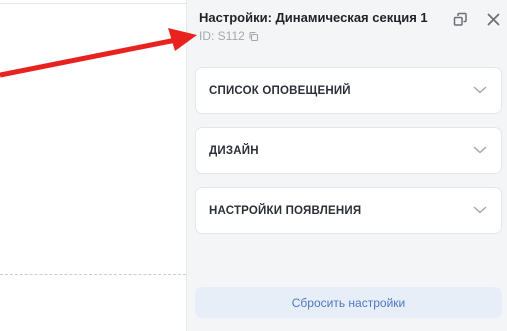 Image resolution: width=507 pixels, height=331 pixels. I want to click on popout-icon, so click(460, 19).